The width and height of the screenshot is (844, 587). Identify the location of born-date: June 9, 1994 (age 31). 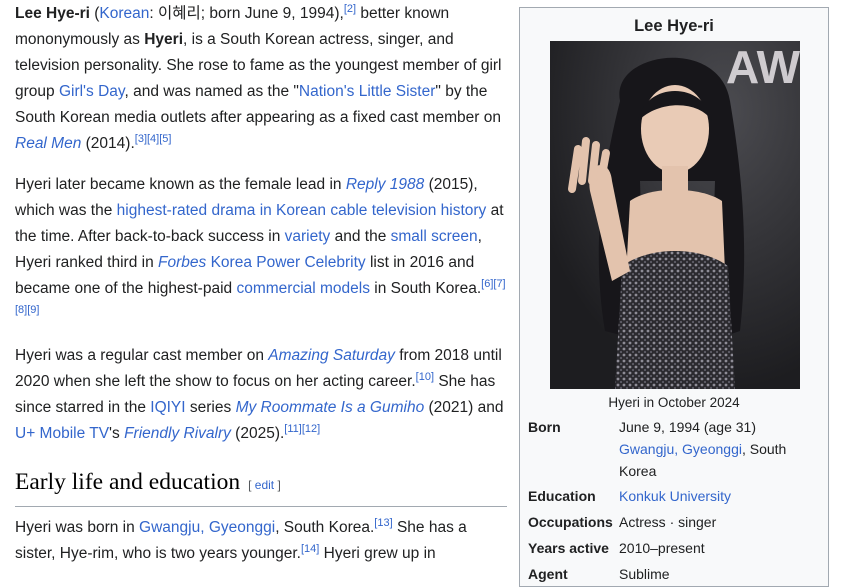
(687, 427).